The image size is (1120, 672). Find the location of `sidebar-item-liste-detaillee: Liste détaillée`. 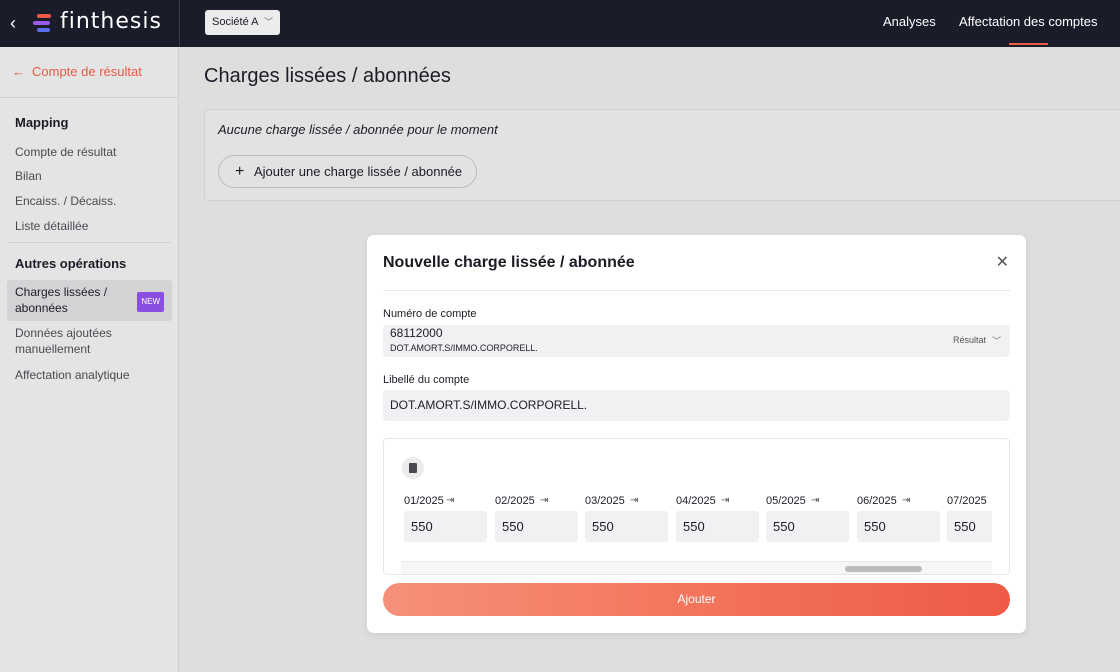

sidebar-item-liste-detaillee: Liste détaillée is located at coordinates (51, 226).